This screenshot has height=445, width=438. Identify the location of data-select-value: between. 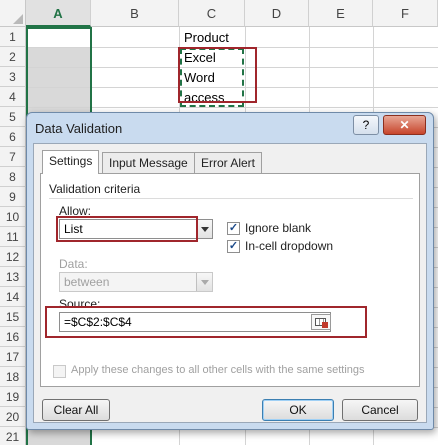
(87, 282).